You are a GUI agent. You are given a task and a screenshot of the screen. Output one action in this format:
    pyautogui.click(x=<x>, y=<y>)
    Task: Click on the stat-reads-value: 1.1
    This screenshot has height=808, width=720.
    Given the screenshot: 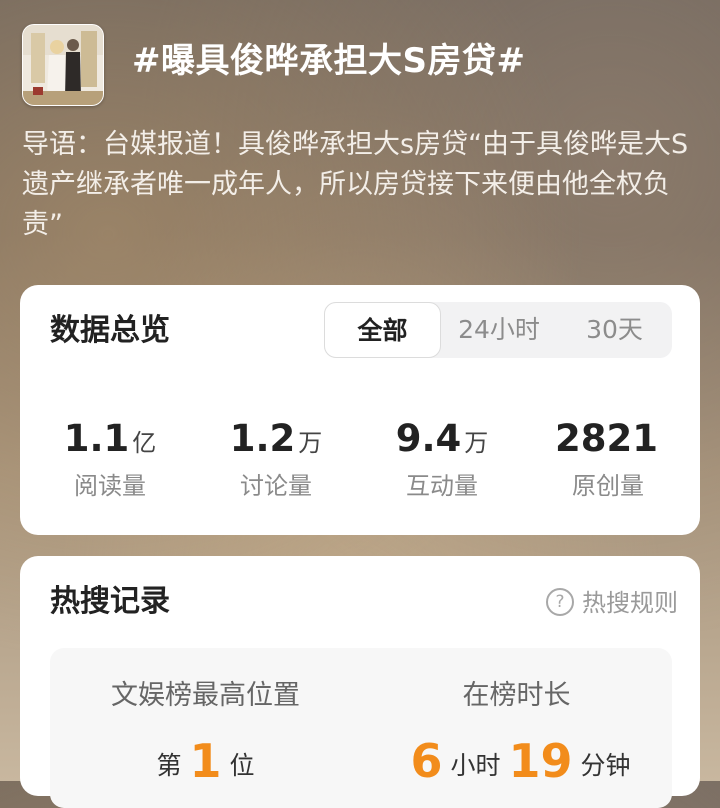 What is the action you would take?
    pyautogui.click(x=96, y=438)
    